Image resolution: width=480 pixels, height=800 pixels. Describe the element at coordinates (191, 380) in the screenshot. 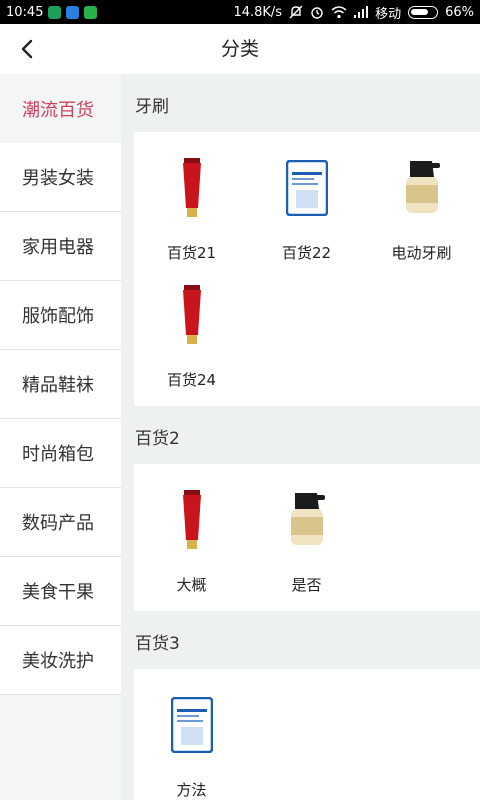

I see `product-name: 百货24` at that location.